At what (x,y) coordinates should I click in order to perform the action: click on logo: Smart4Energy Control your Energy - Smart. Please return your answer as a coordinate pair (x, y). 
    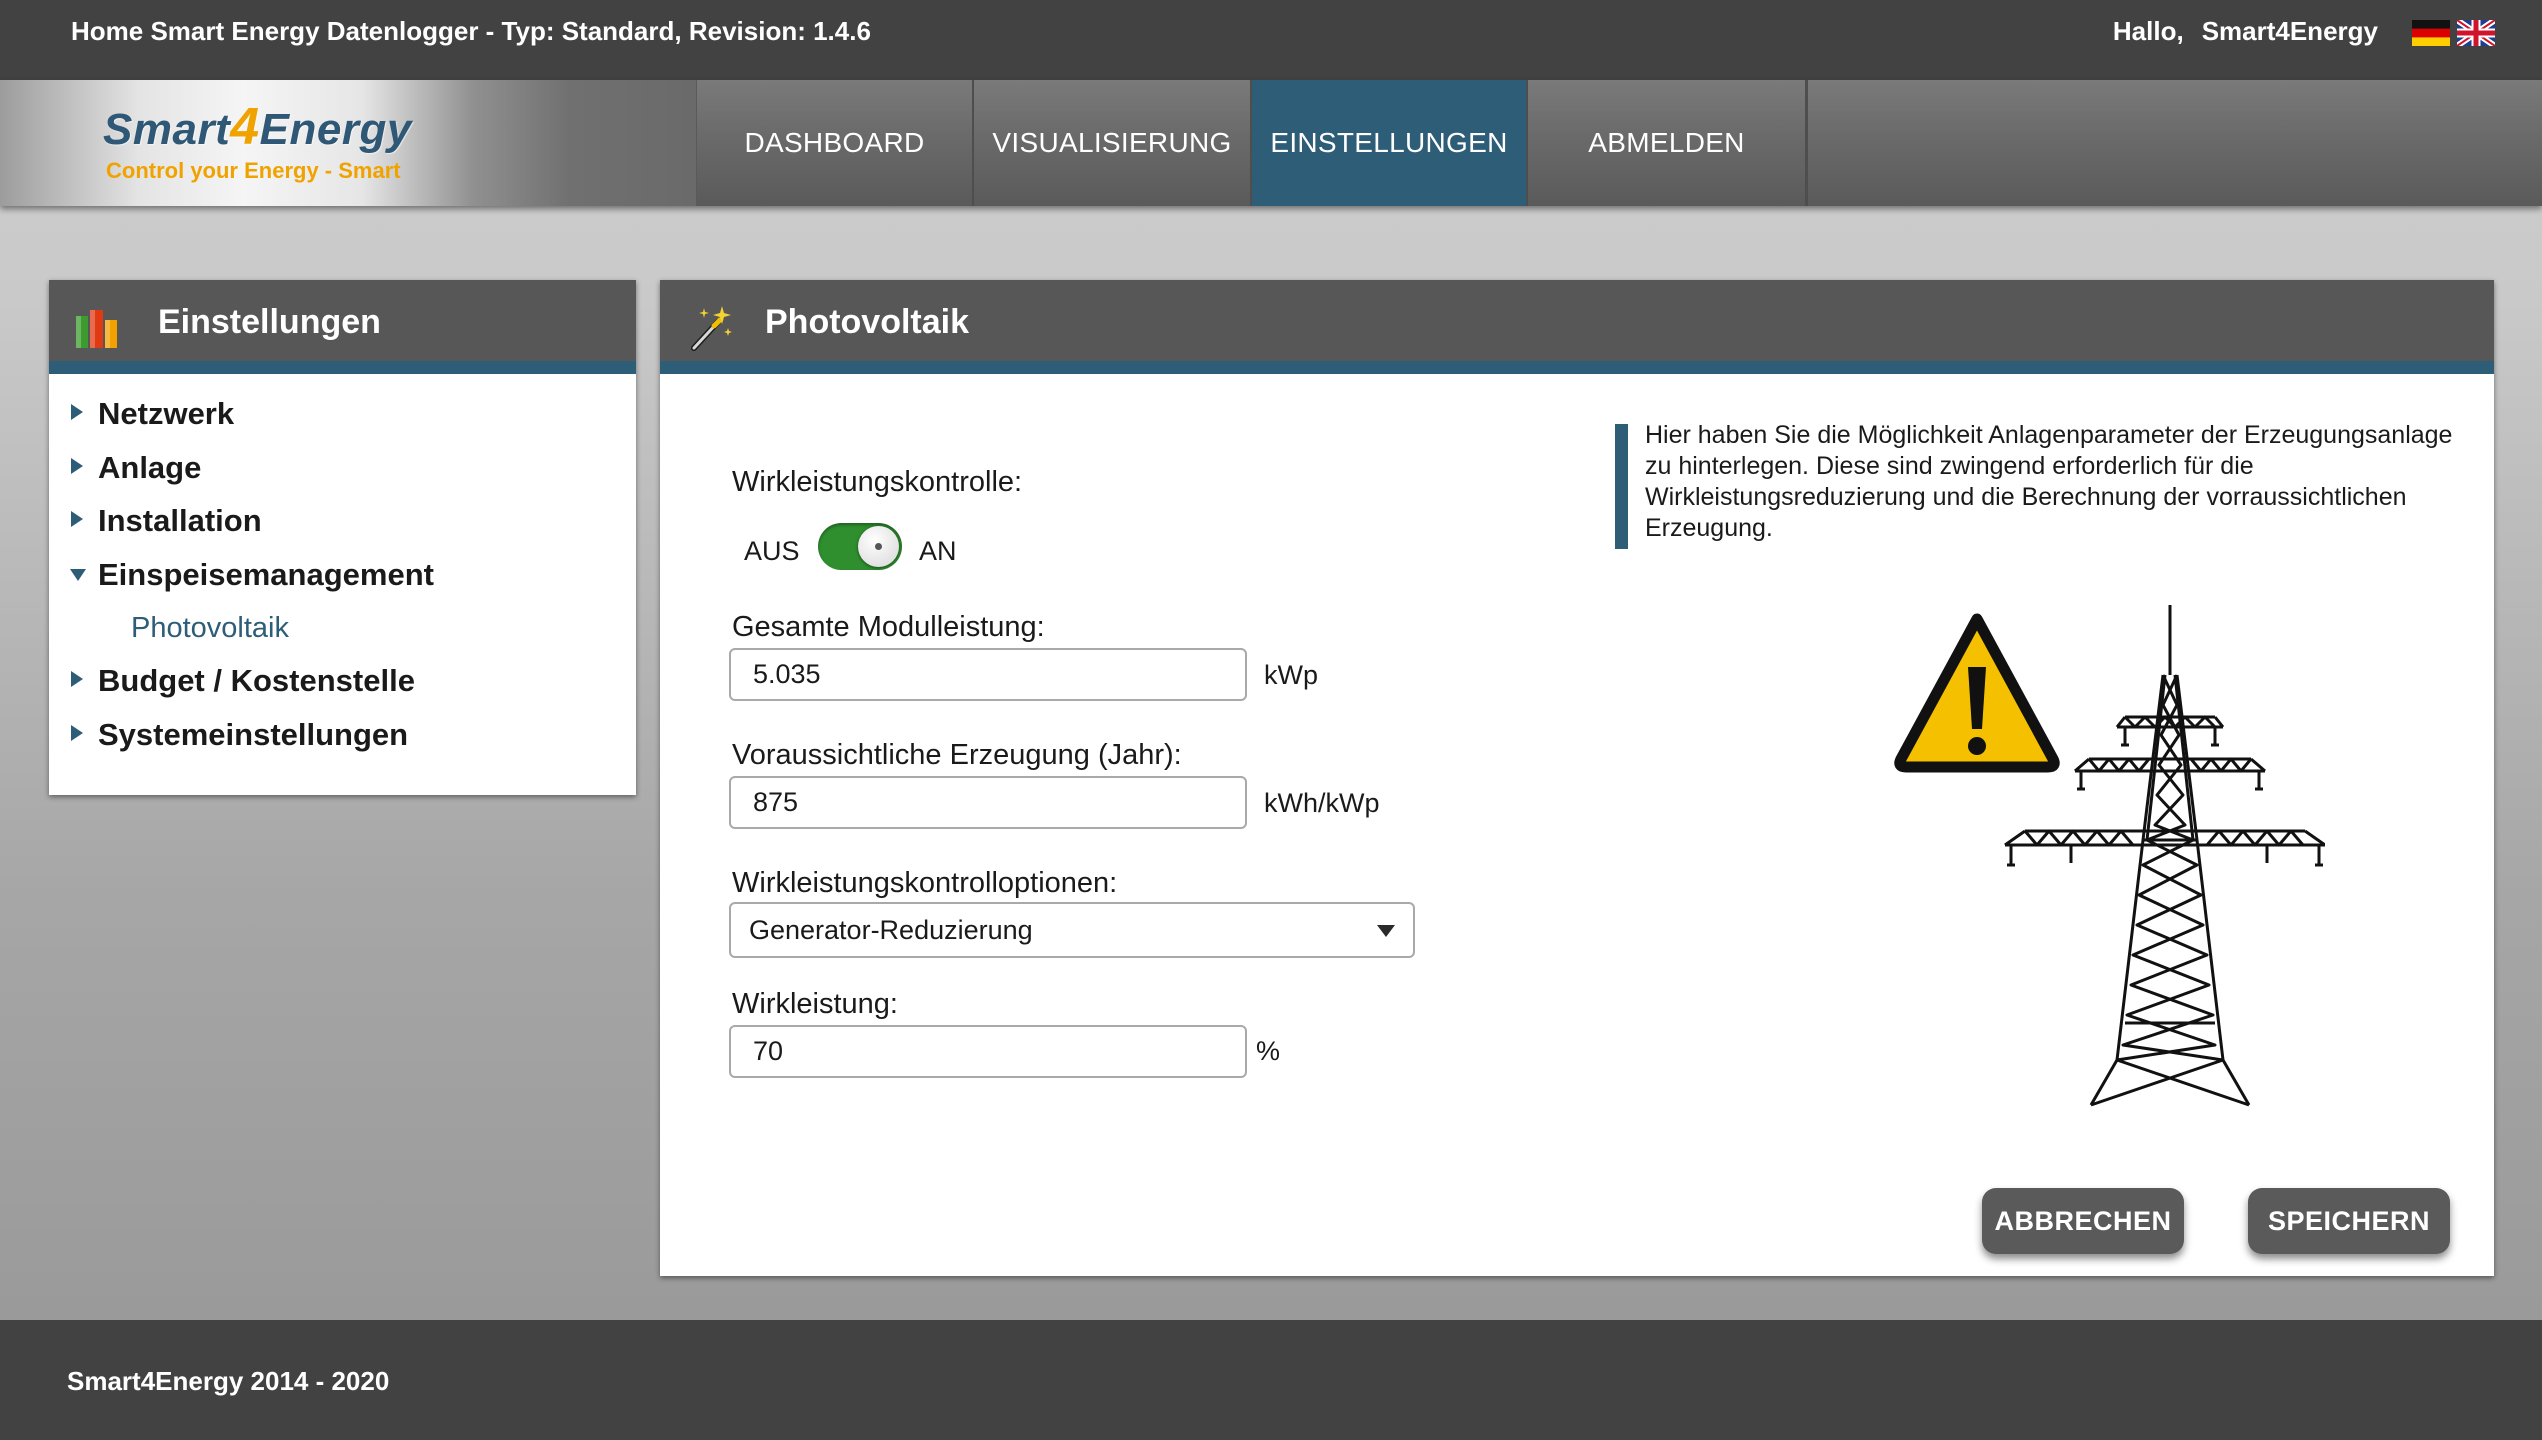
    Looking at the image, I should click on (348, 143).